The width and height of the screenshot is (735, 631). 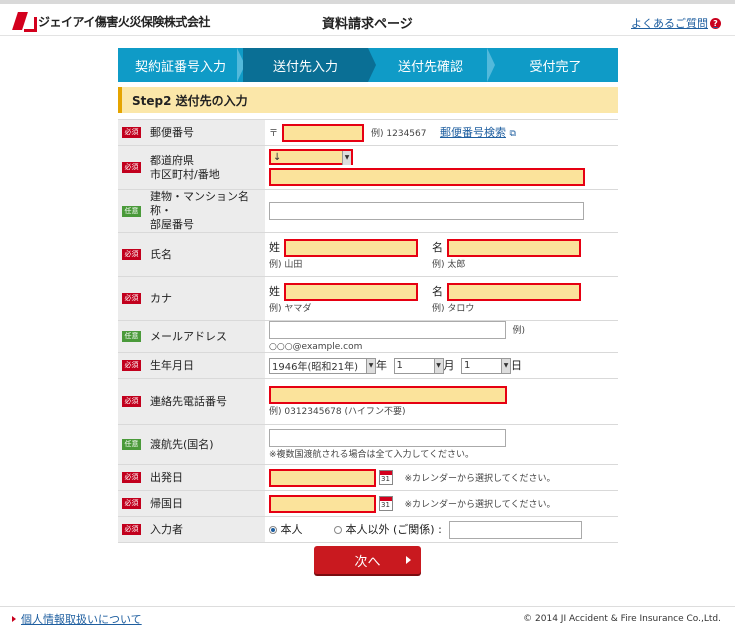 I want to click on building-input, so click(x=426, y=211).